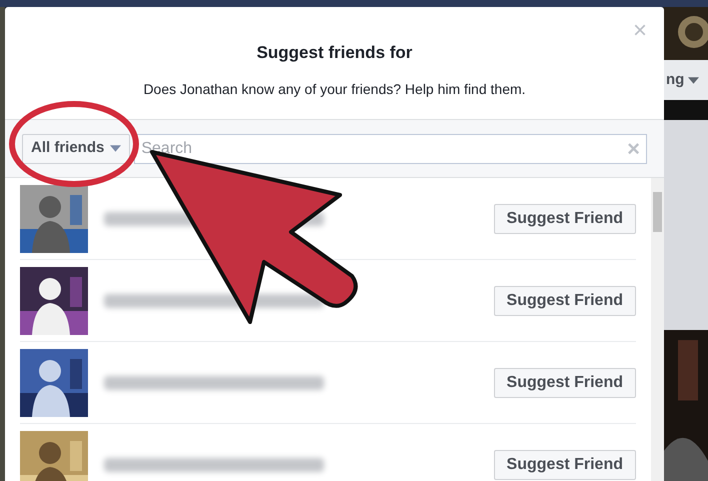 This screenshot has height=481, width=708. I want to click on filter-dropdown: All friends, so click(76, 149).